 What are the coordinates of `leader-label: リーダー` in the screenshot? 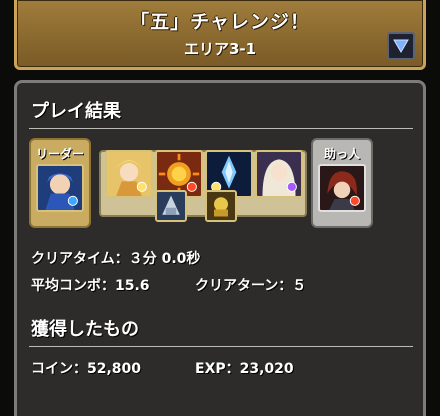 It's located at (59, 154).